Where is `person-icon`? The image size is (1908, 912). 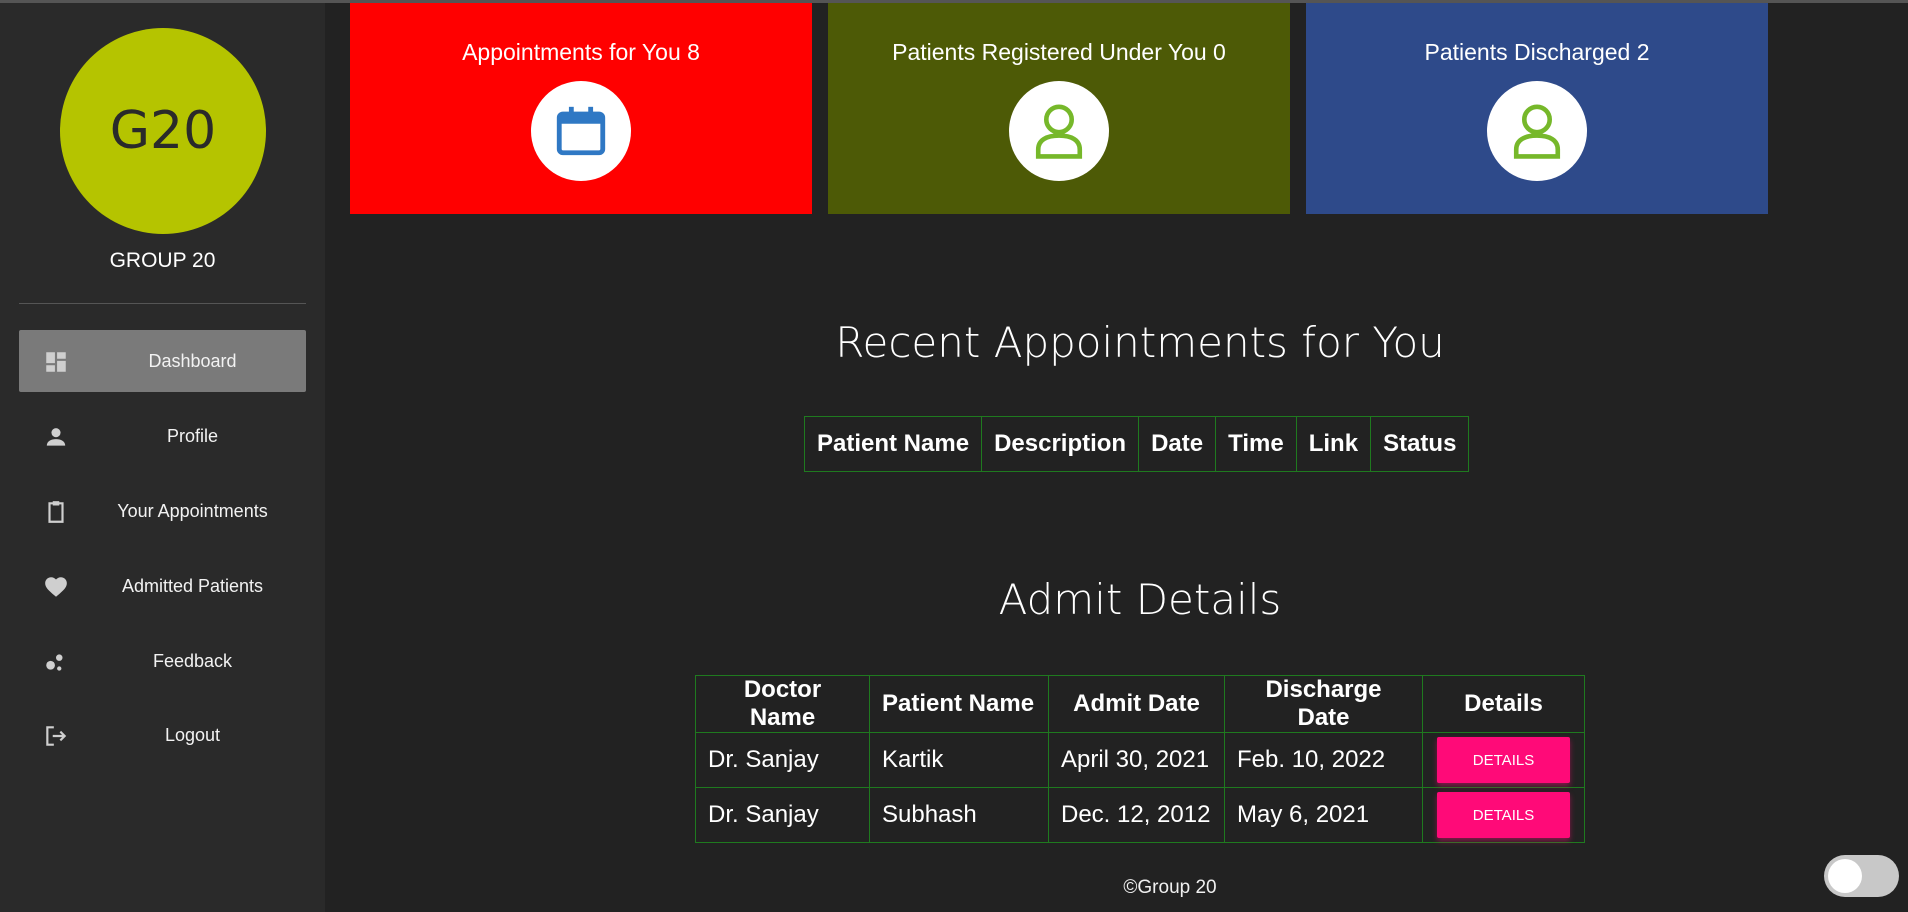
person-icon is located at coordinates (56, 437).